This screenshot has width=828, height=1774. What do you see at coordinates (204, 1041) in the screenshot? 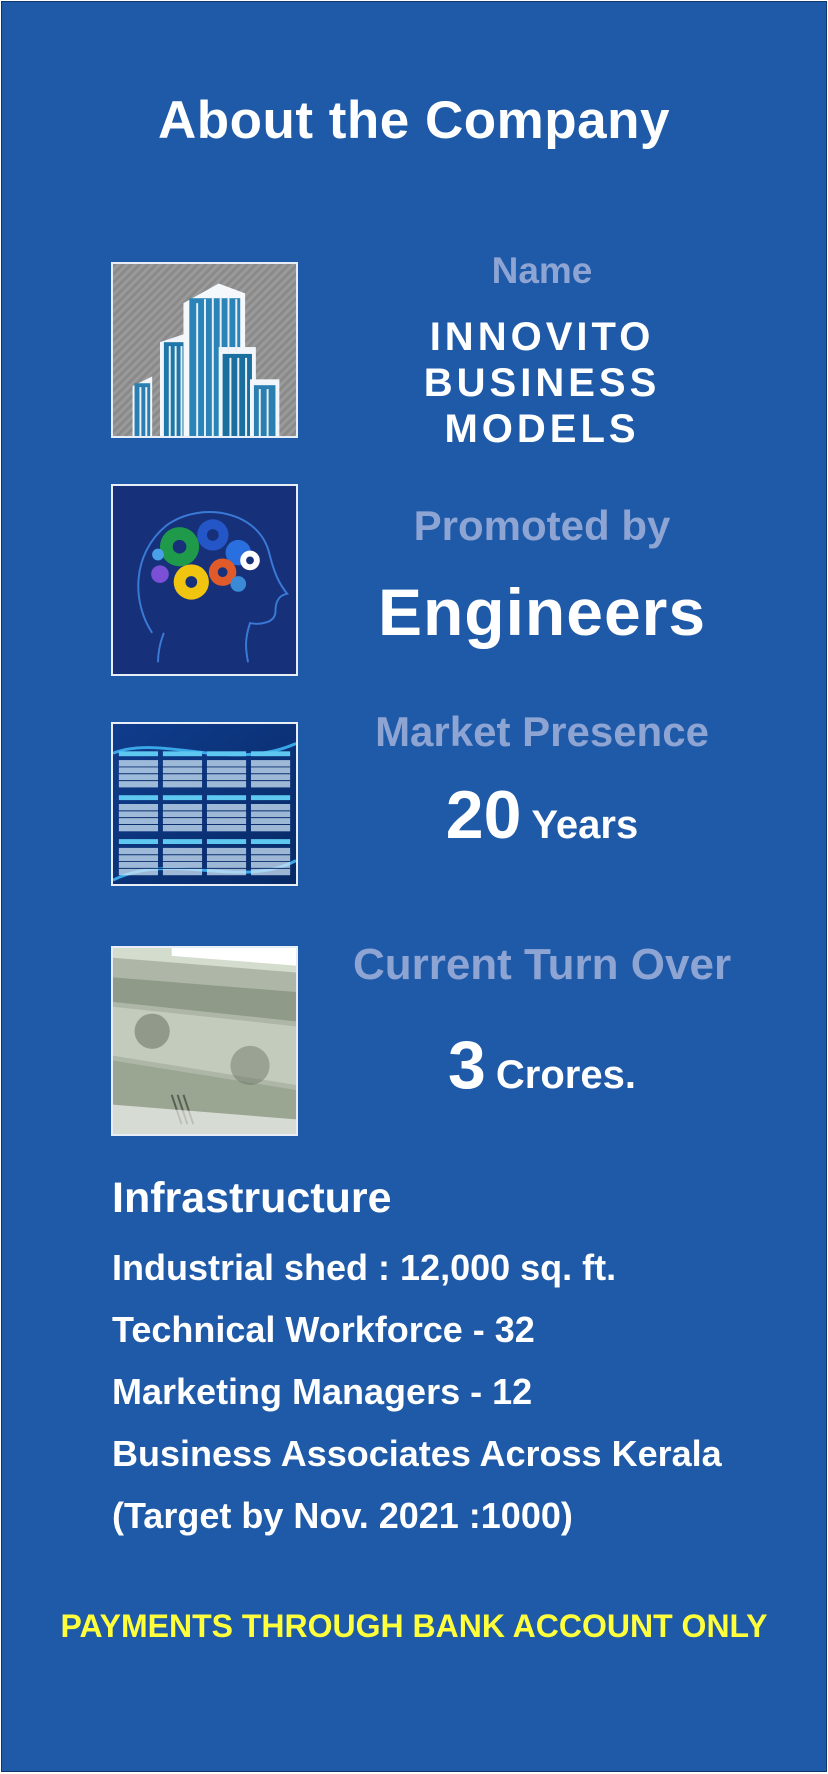
I see `currency-notes-icon` at bounding box center [204, 1041].